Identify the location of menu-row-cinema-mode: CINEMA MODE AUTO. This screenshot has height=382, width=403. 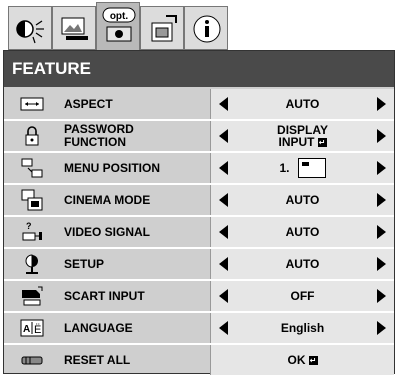
(199, 201).